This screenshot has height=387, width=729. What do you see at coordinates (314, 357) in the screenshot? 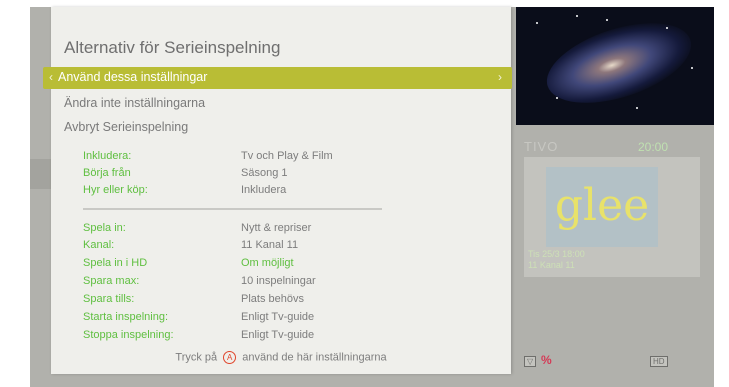
I see `footer-suffix: använd de här inställningarna` at bounding box center [314, 357].